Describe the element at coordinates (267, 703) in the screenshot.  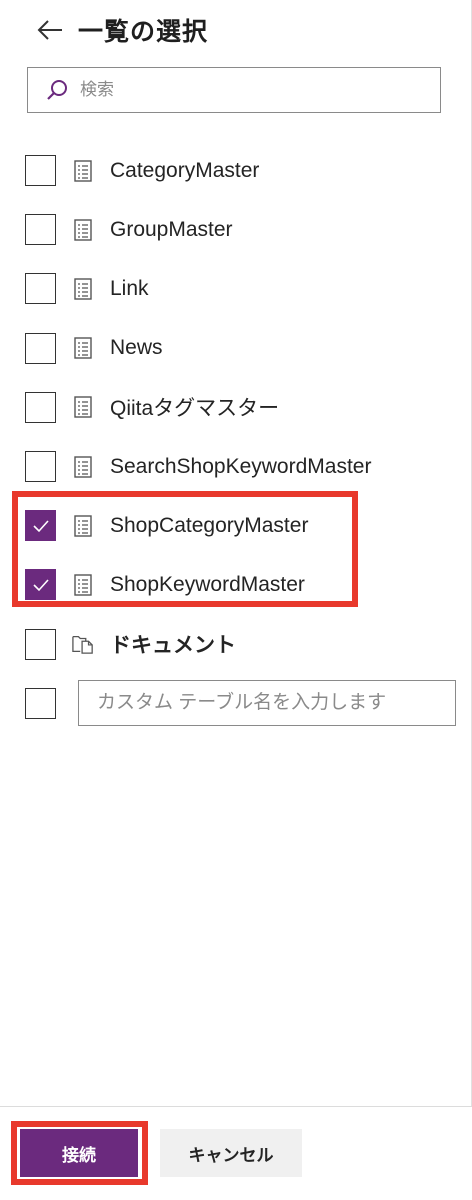
I see `custom-table-name-input` at that location.